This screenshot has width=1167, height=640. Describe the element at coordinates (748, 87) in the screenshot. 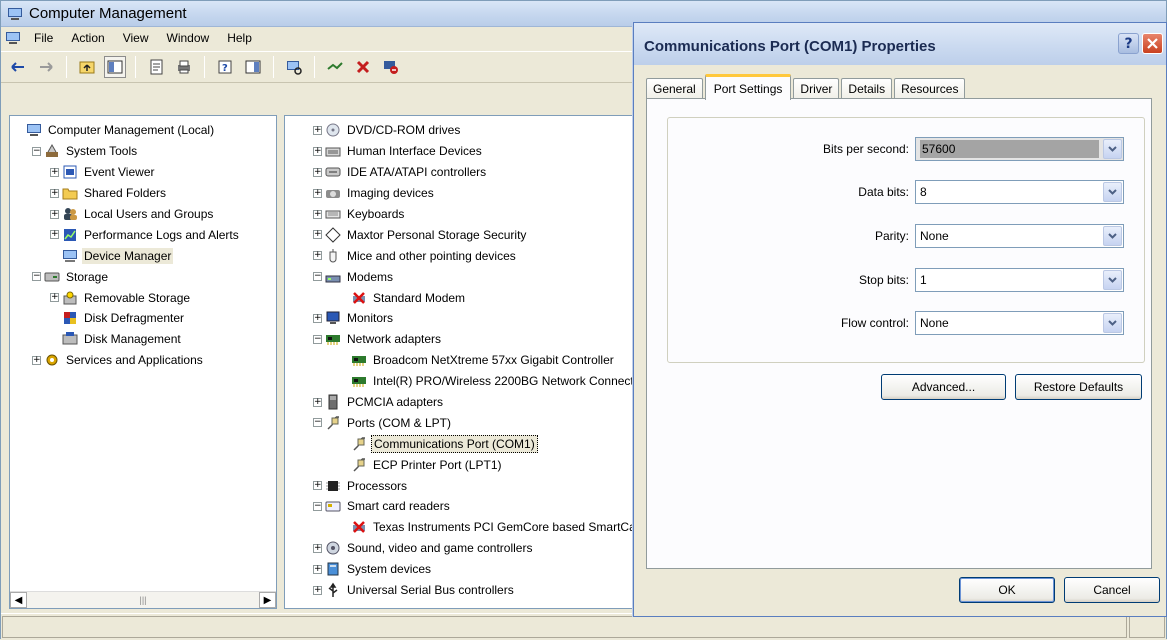

I see `tab-port-settings: Port Settings` at that location.